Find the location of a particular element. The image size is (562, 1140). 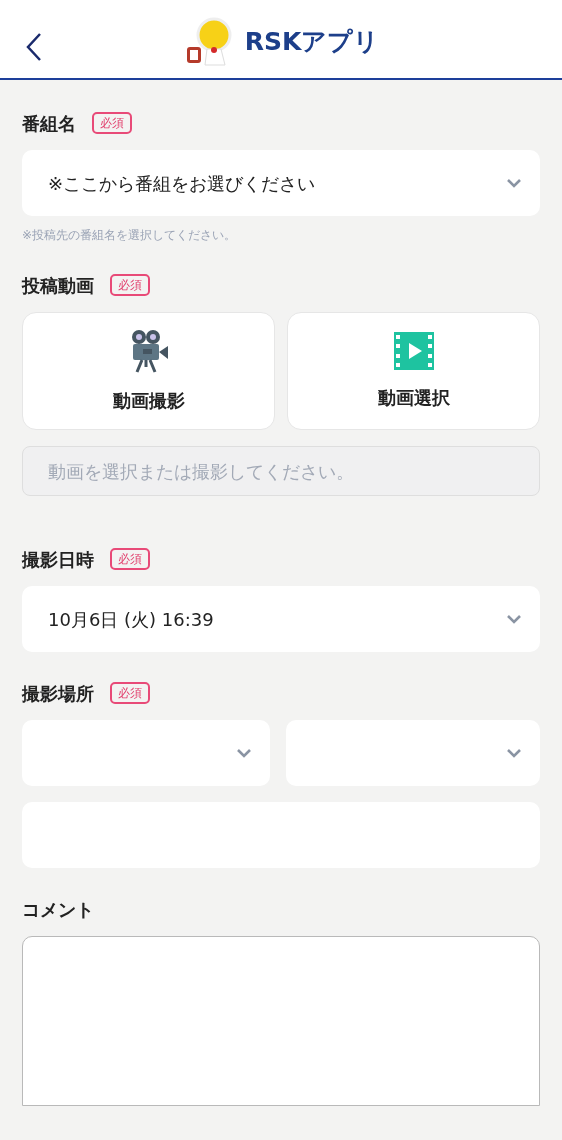

field-label: 番組名 is located at coordinates (49, 123).